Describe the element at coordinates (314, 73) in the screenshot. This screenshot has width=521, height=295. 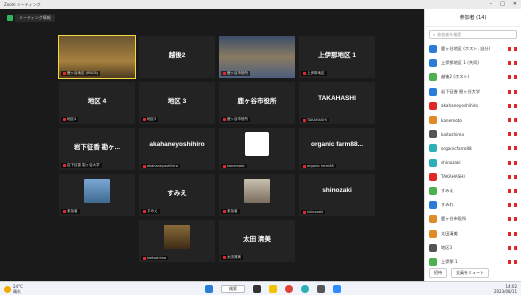
I see `tile-name-label: 上伊那地区` at that location.